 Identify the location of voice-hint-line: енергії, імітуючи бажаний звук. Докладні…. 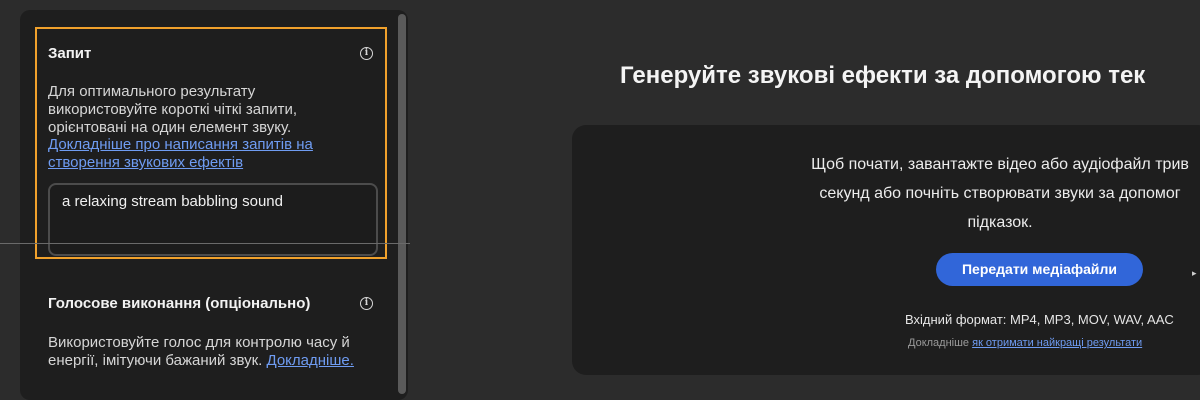
(201, 361).